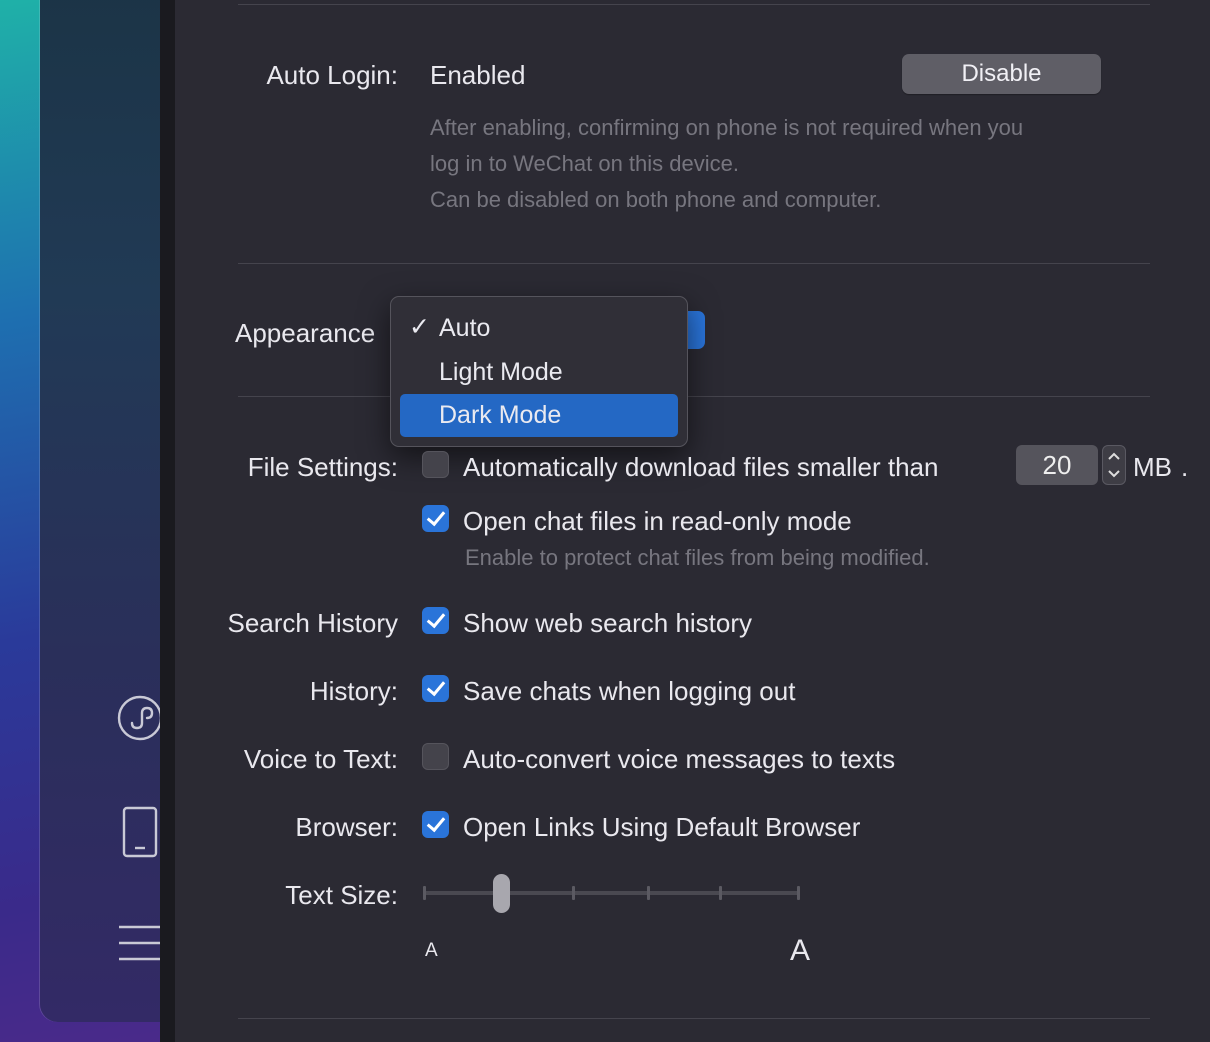 The image size is (1210, 1042). What do you see at coordinates (341, 895) in the screenshot?
I see `text-size-label: Text Size:` at bounding box center [341, 895].